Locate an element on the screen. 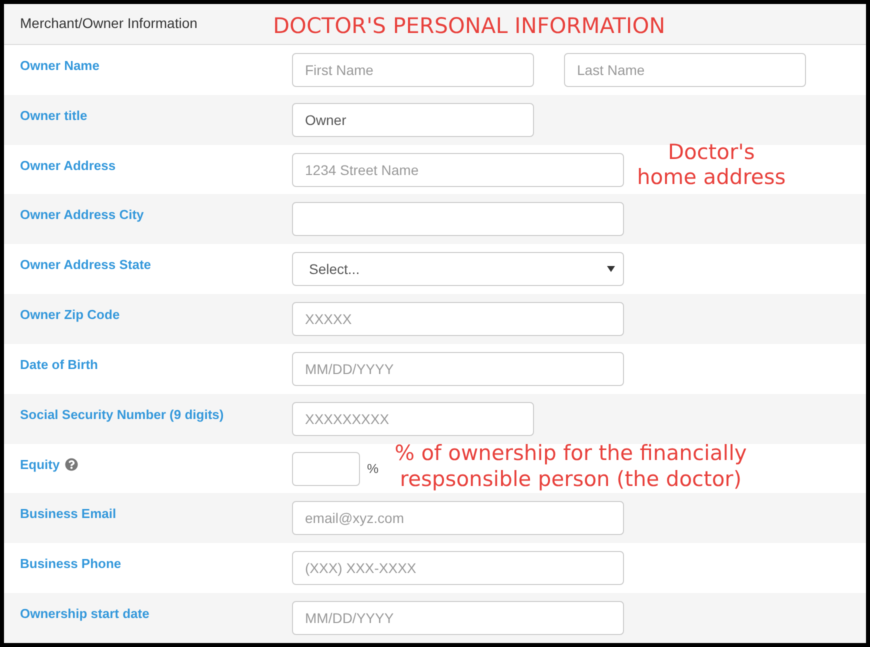 This screenshot has height=647, width=870. annotation-text: Doctor's home address is located at coordinates (711, 165).